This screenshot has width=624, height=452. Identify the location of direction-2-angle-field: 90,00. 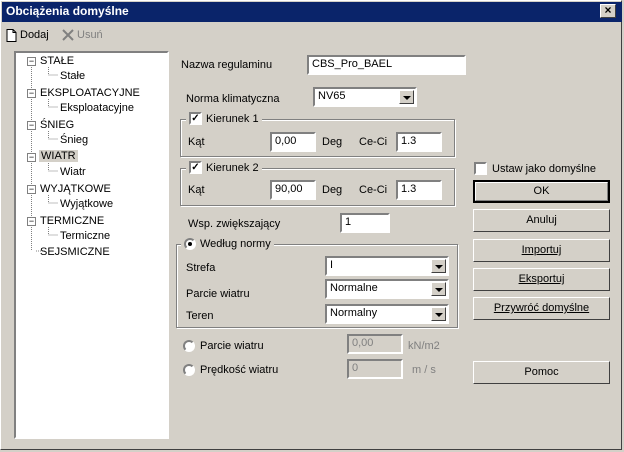
(293, 190).